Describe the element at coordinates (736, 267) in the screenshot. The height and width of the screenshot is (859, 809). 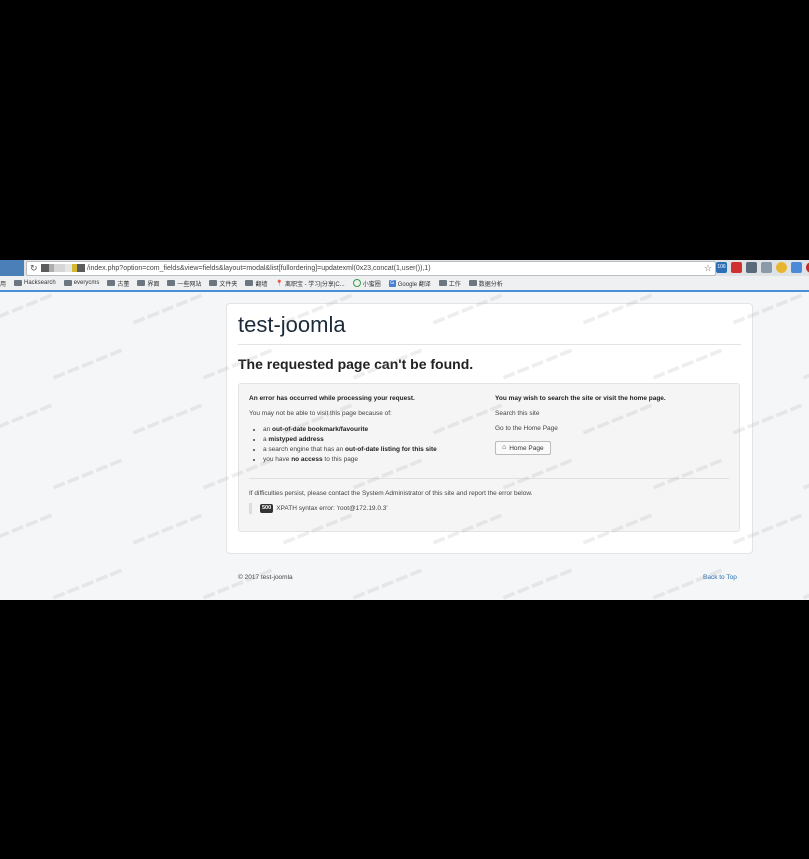
I see `extension-red-icon` at that location.